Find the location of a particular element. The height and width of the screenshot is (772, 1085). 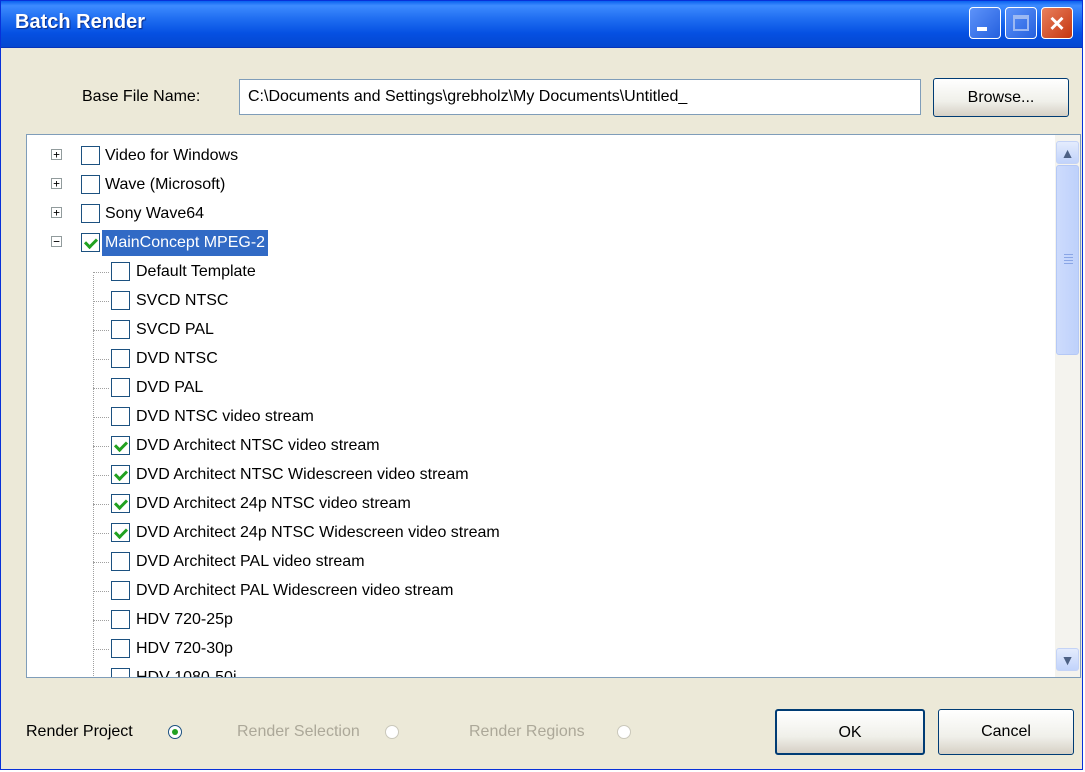

close-button: × is located at coordinates (1057, 23).